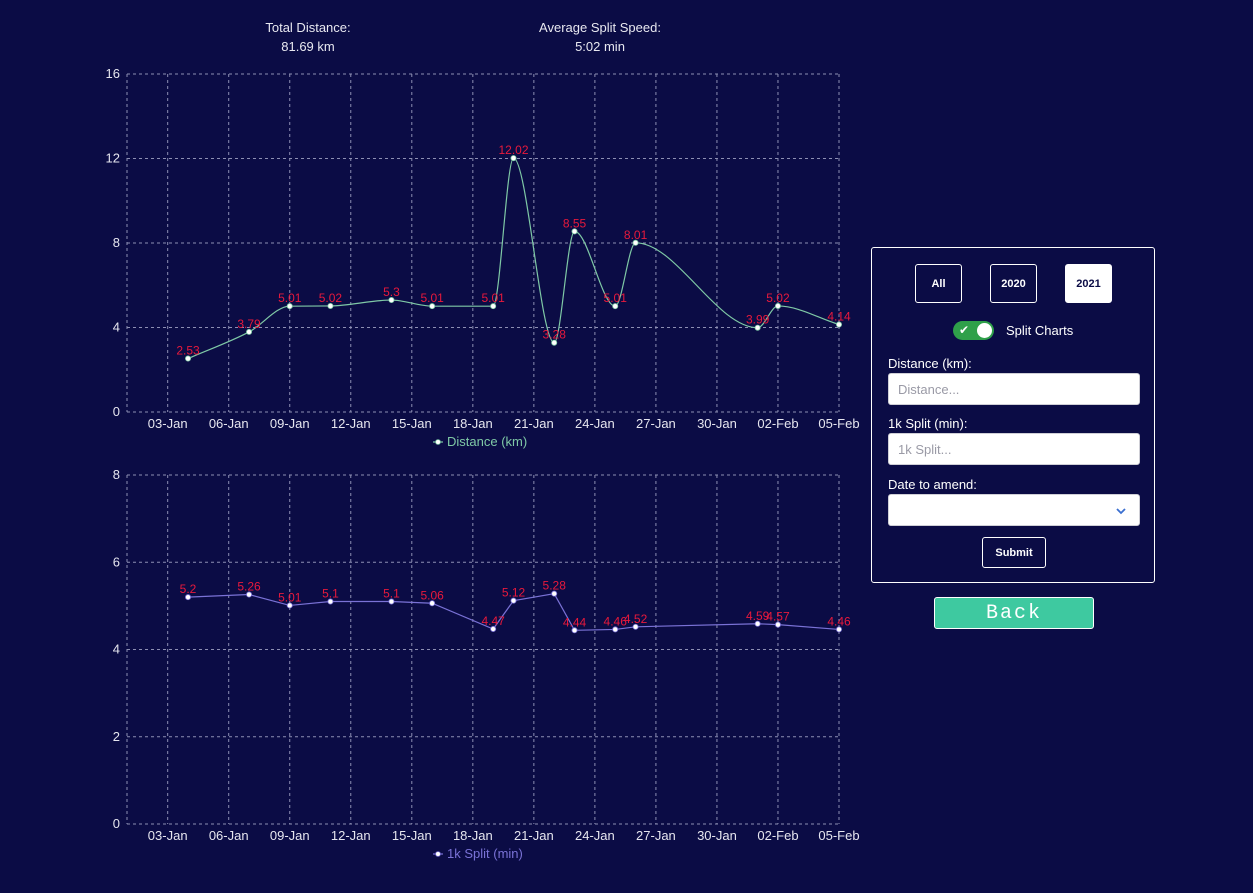  Describe the element at coordinates (229, 423) in the screenshot. I see `chart1-xtick-label: 06-Jan` at that location.